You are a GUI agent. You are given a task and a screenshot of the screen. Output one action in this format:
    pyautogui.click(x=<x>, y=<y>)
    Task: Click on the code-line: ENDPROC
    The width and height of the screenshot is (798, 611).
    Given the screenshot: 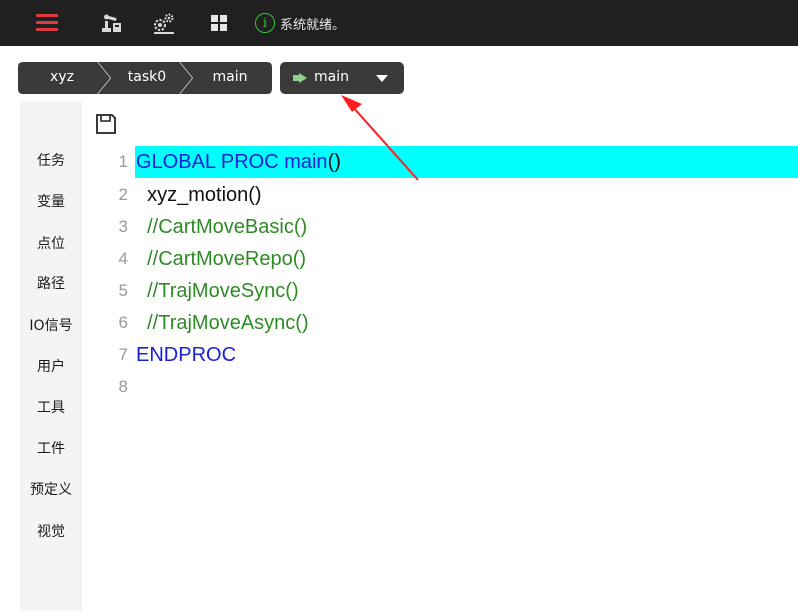 What is the action you would take?
    pyautogui.click(x=186, y=355)
    